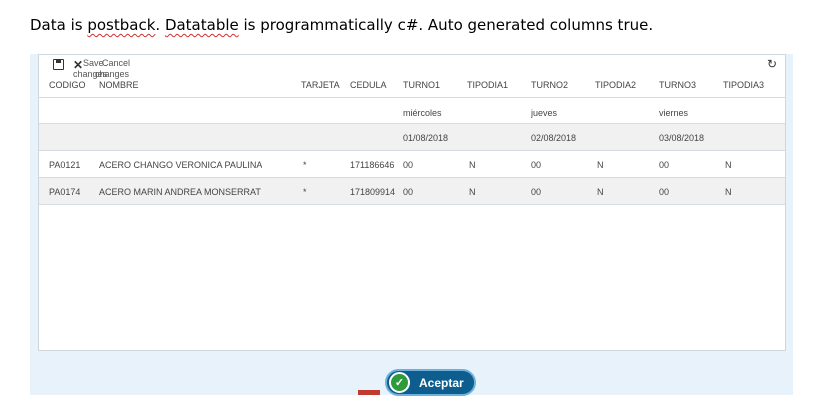 Image resolution: width=818 pixels, height=419 pixels. Describe the element at coordinates (320, 85) in the screenshot. I see `column-header-tarjeta: TARJETA` at that location.